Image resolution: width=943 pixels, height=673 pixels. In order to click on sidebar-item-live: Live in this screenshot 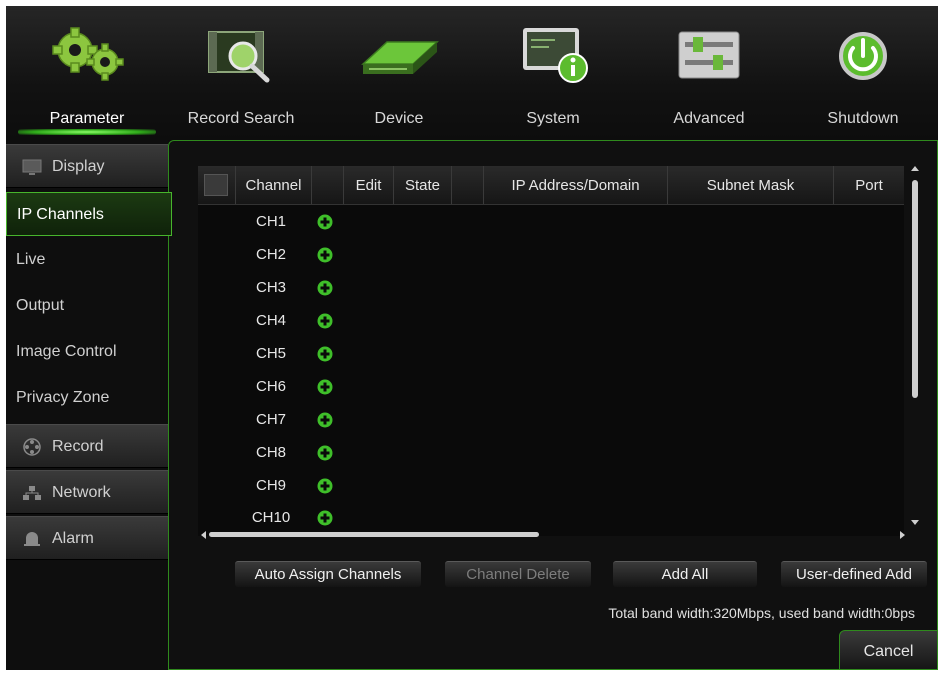, I will do `click(87, 260)`.